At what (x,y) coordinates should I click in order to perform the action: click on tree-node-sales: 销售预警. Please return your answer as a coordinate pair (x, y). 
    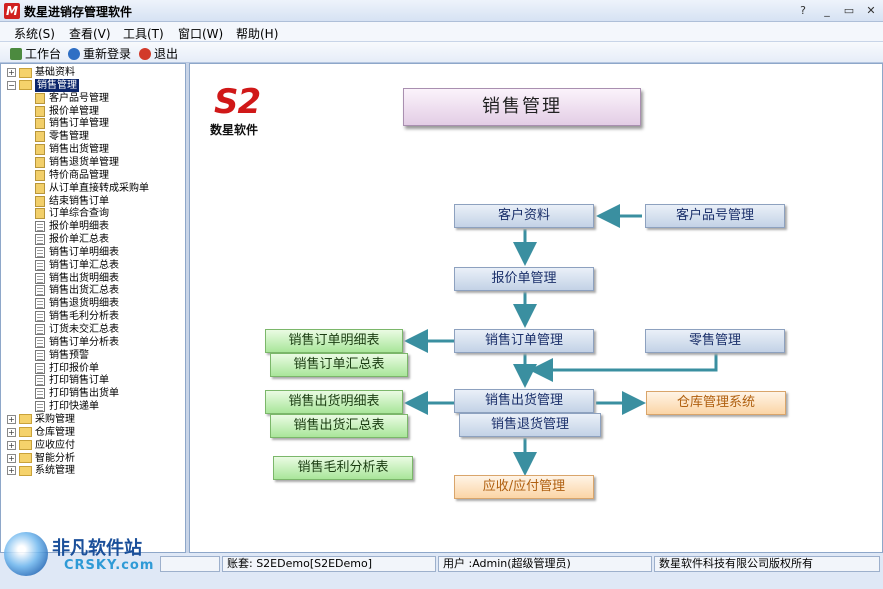
    Looking at the image, I should click on (62, 355).